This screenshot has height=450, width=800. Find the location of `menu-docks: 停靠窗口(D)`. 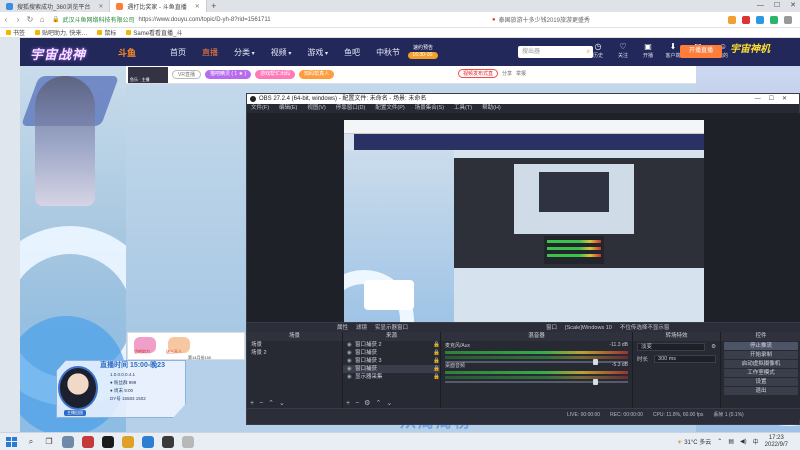

menu-docks: 停靠窗口(D) is located at coordinates (351, 108).